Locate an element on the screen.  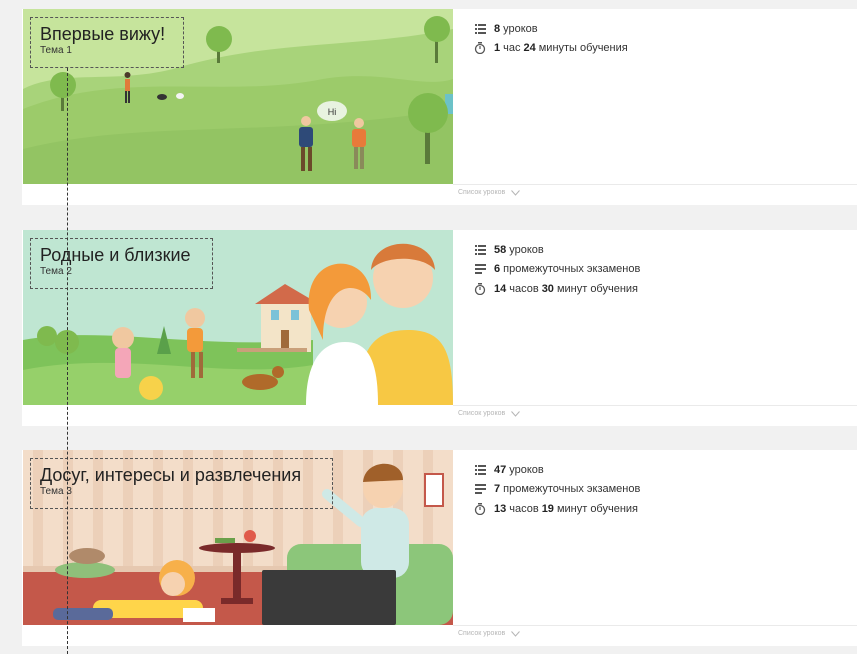
topic-subtitle: Тема 2 is located at coordinates (56, 271).